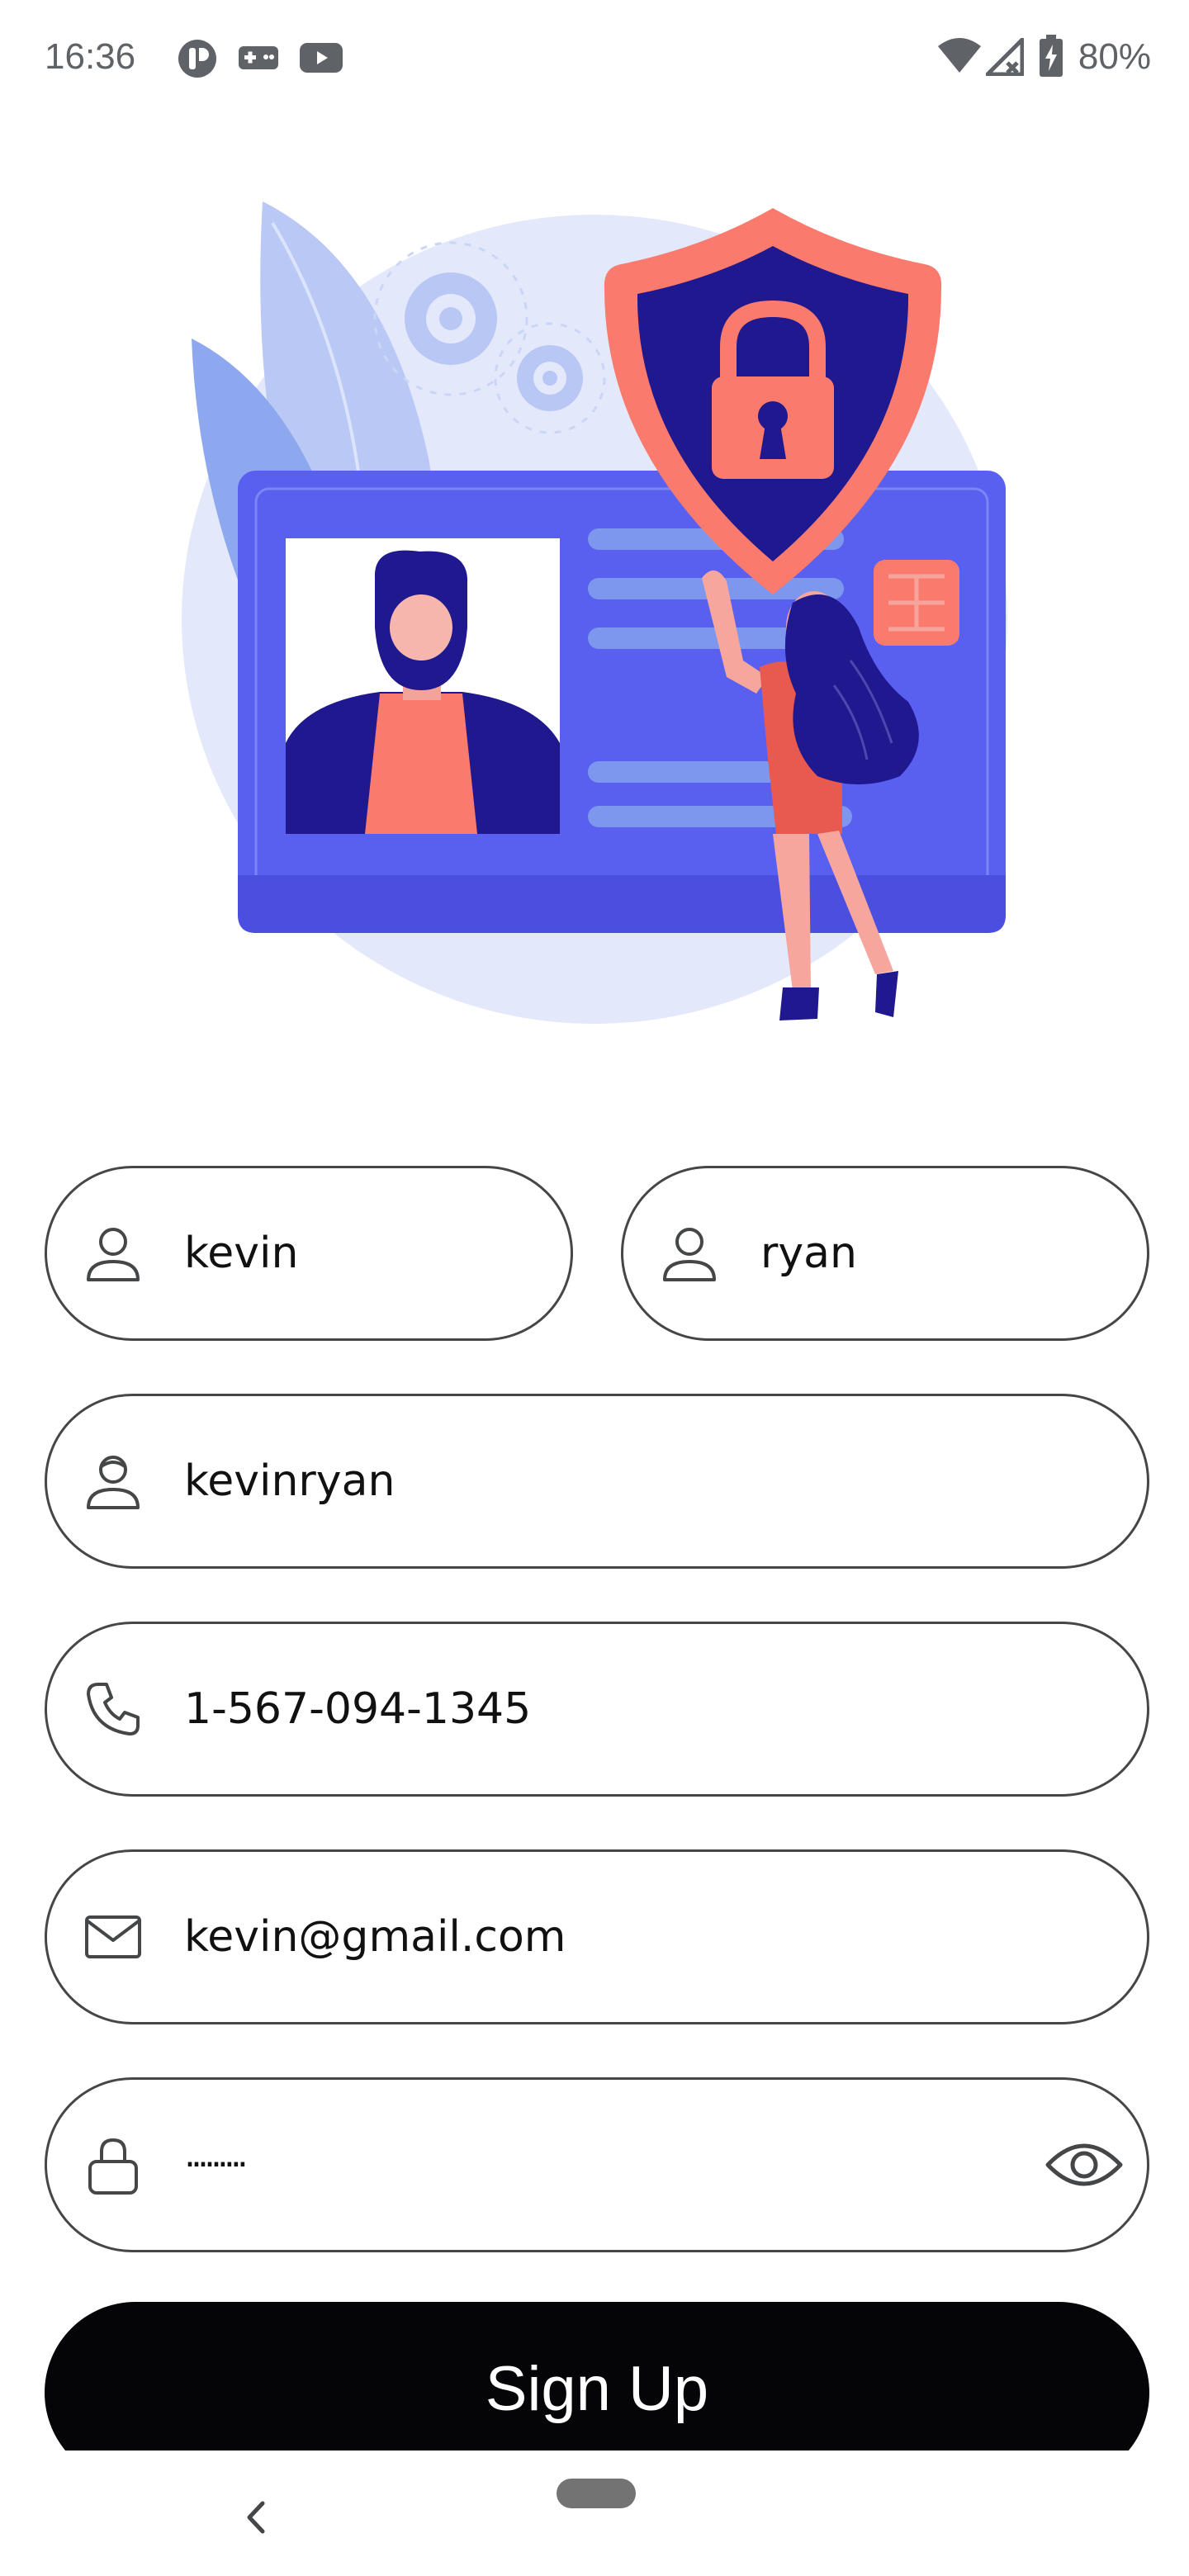  I want to click on mail-icon, so click(113, 1936).